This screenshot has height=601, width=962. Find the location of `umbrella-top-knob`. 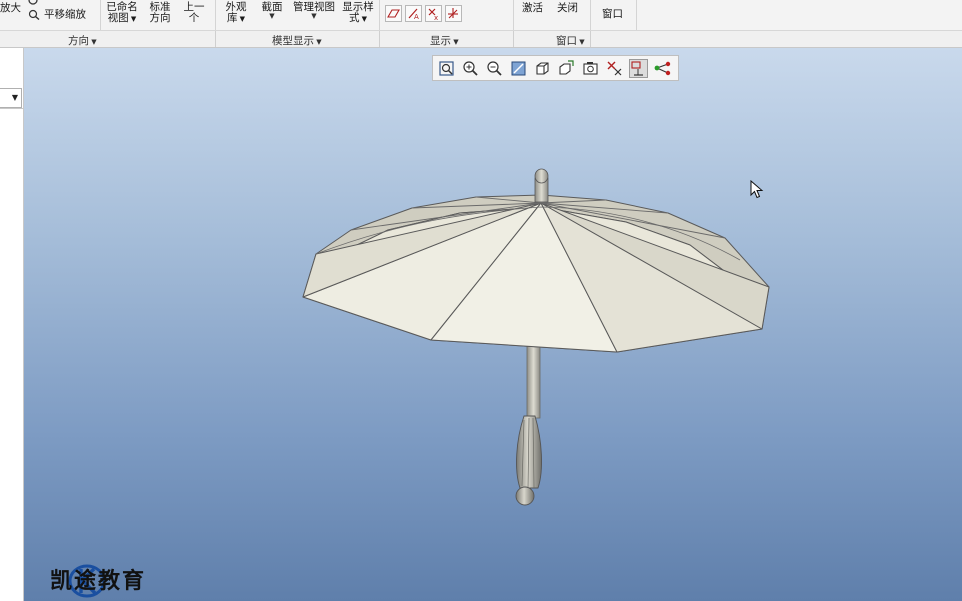

umbrella-top-knob is located at coordinates (541, 185).